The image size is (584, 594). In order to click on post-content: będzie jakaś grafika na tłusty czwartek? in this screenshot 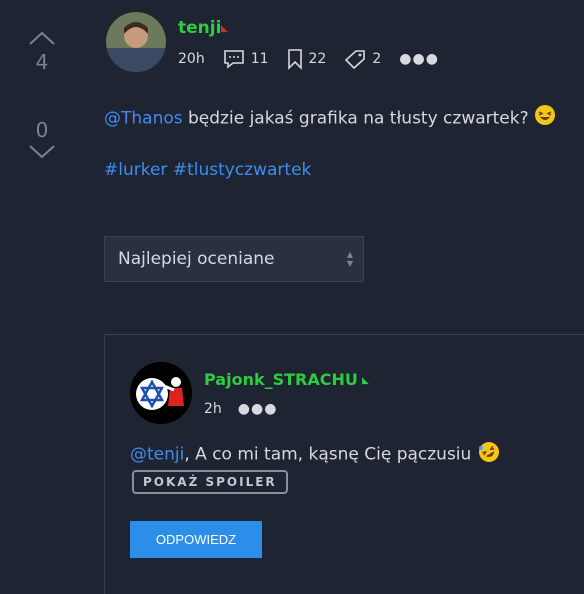, I will do `click(358, 118)`.